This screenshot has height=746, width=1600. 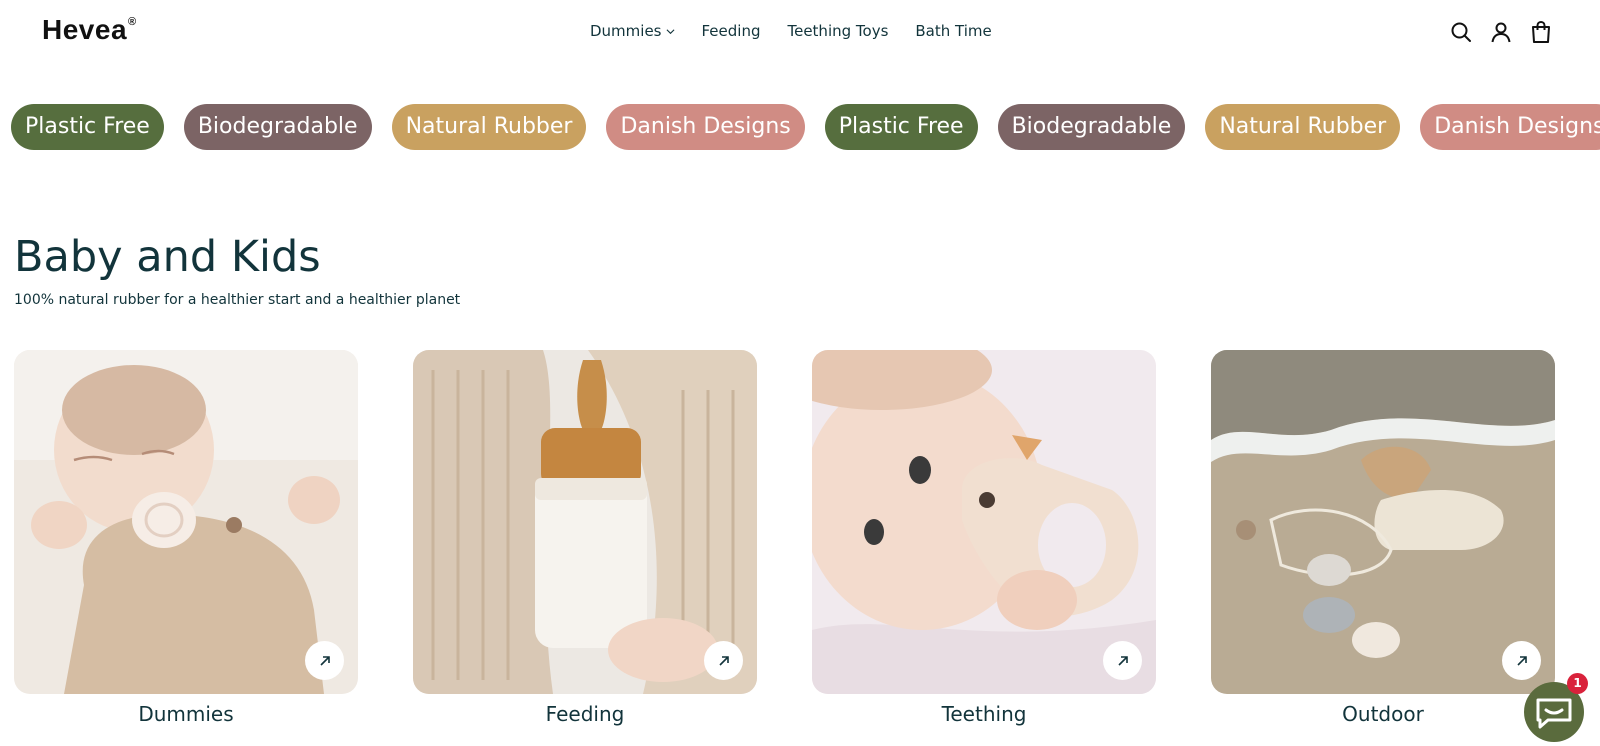 I want to click on category-label: Feeding, so click(x=585, y=714).